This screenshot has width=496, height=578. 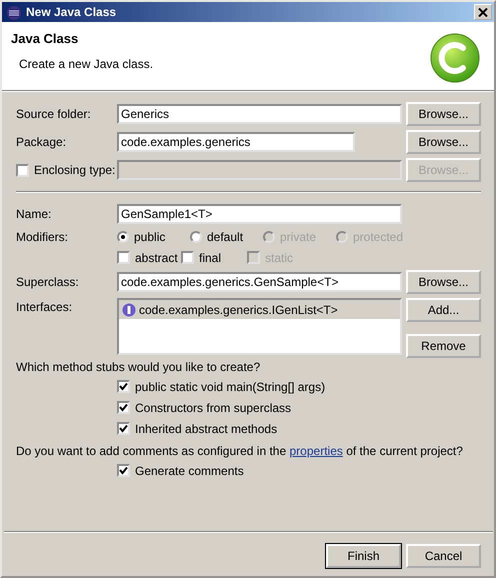 I want to click on text-field: GenSample1<T>, so click(x=259, y=214).